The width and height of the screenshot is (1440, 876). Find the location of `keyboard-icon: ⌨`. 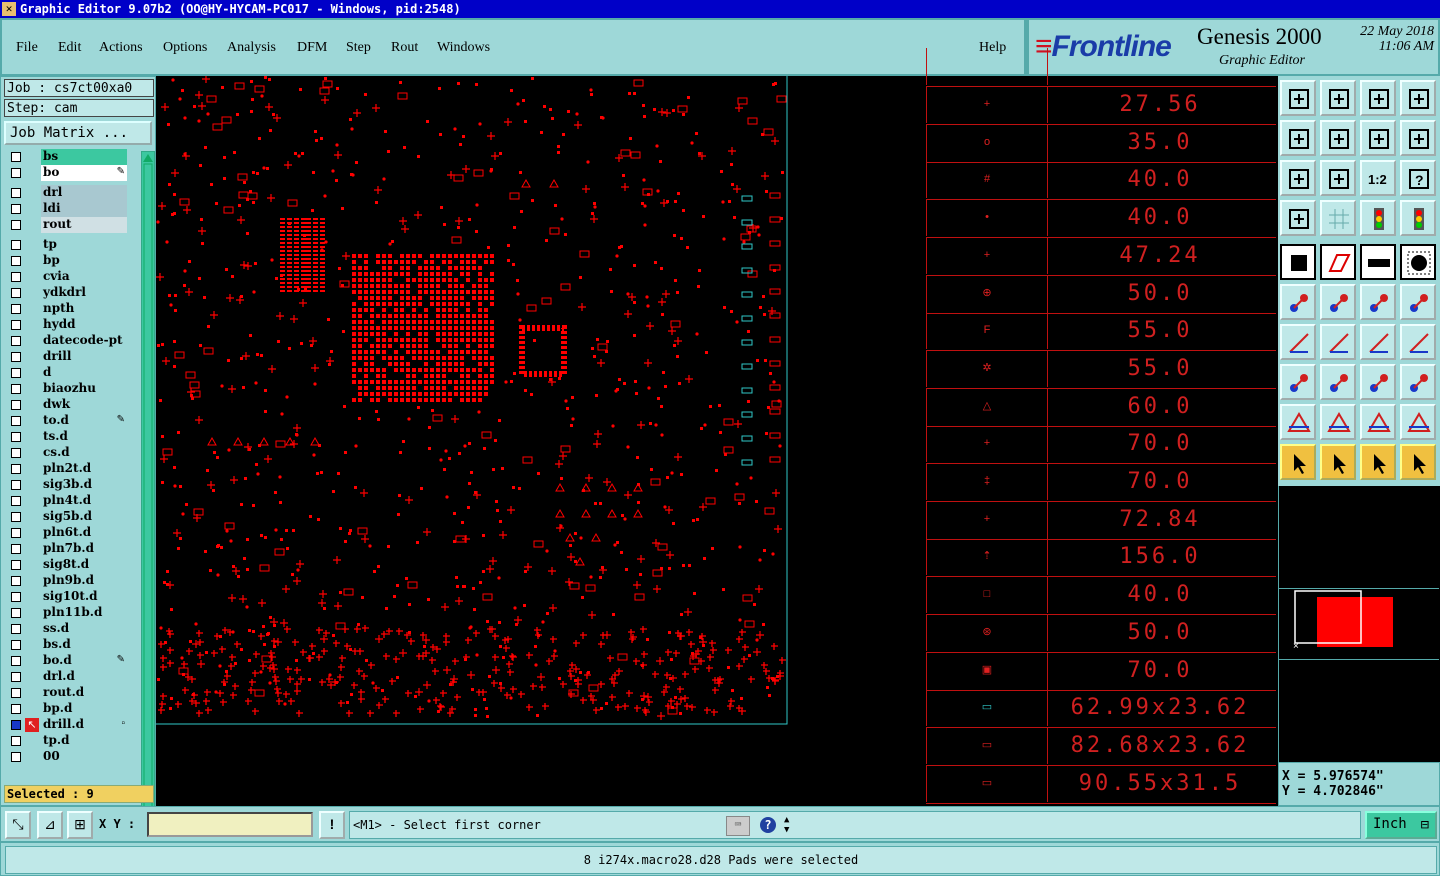

keyboard-icon: ⌨ is located at coordinates (738, 826).